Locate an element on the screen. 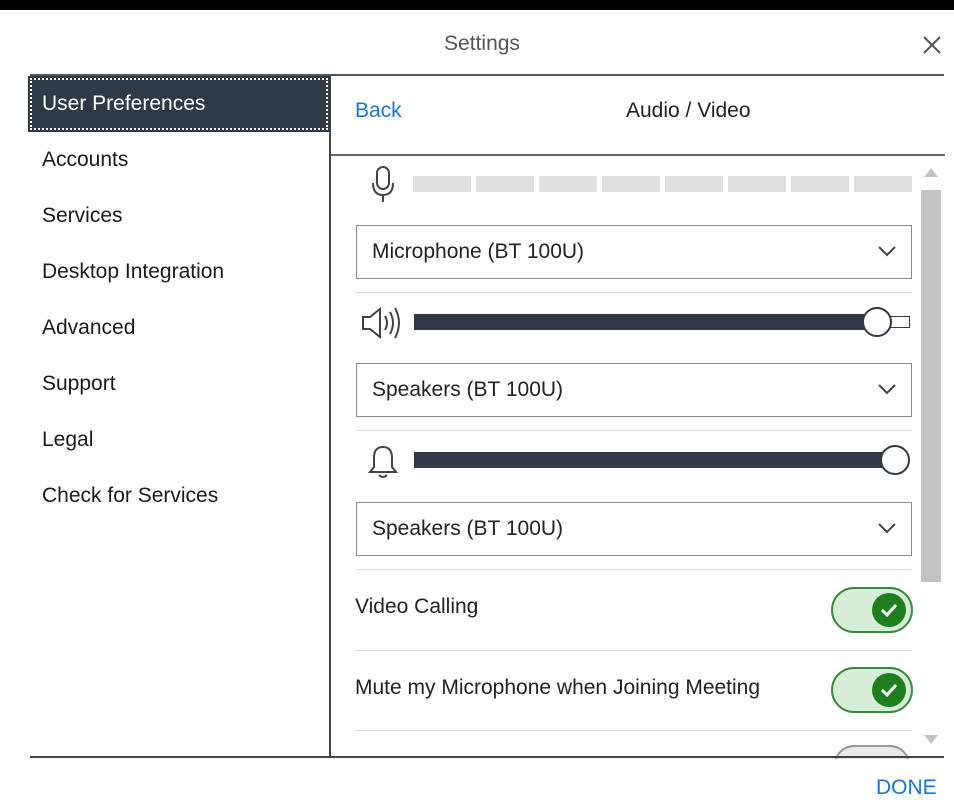 The image size is (954, 807). microphone-icon is located at coordinates (383, 184).